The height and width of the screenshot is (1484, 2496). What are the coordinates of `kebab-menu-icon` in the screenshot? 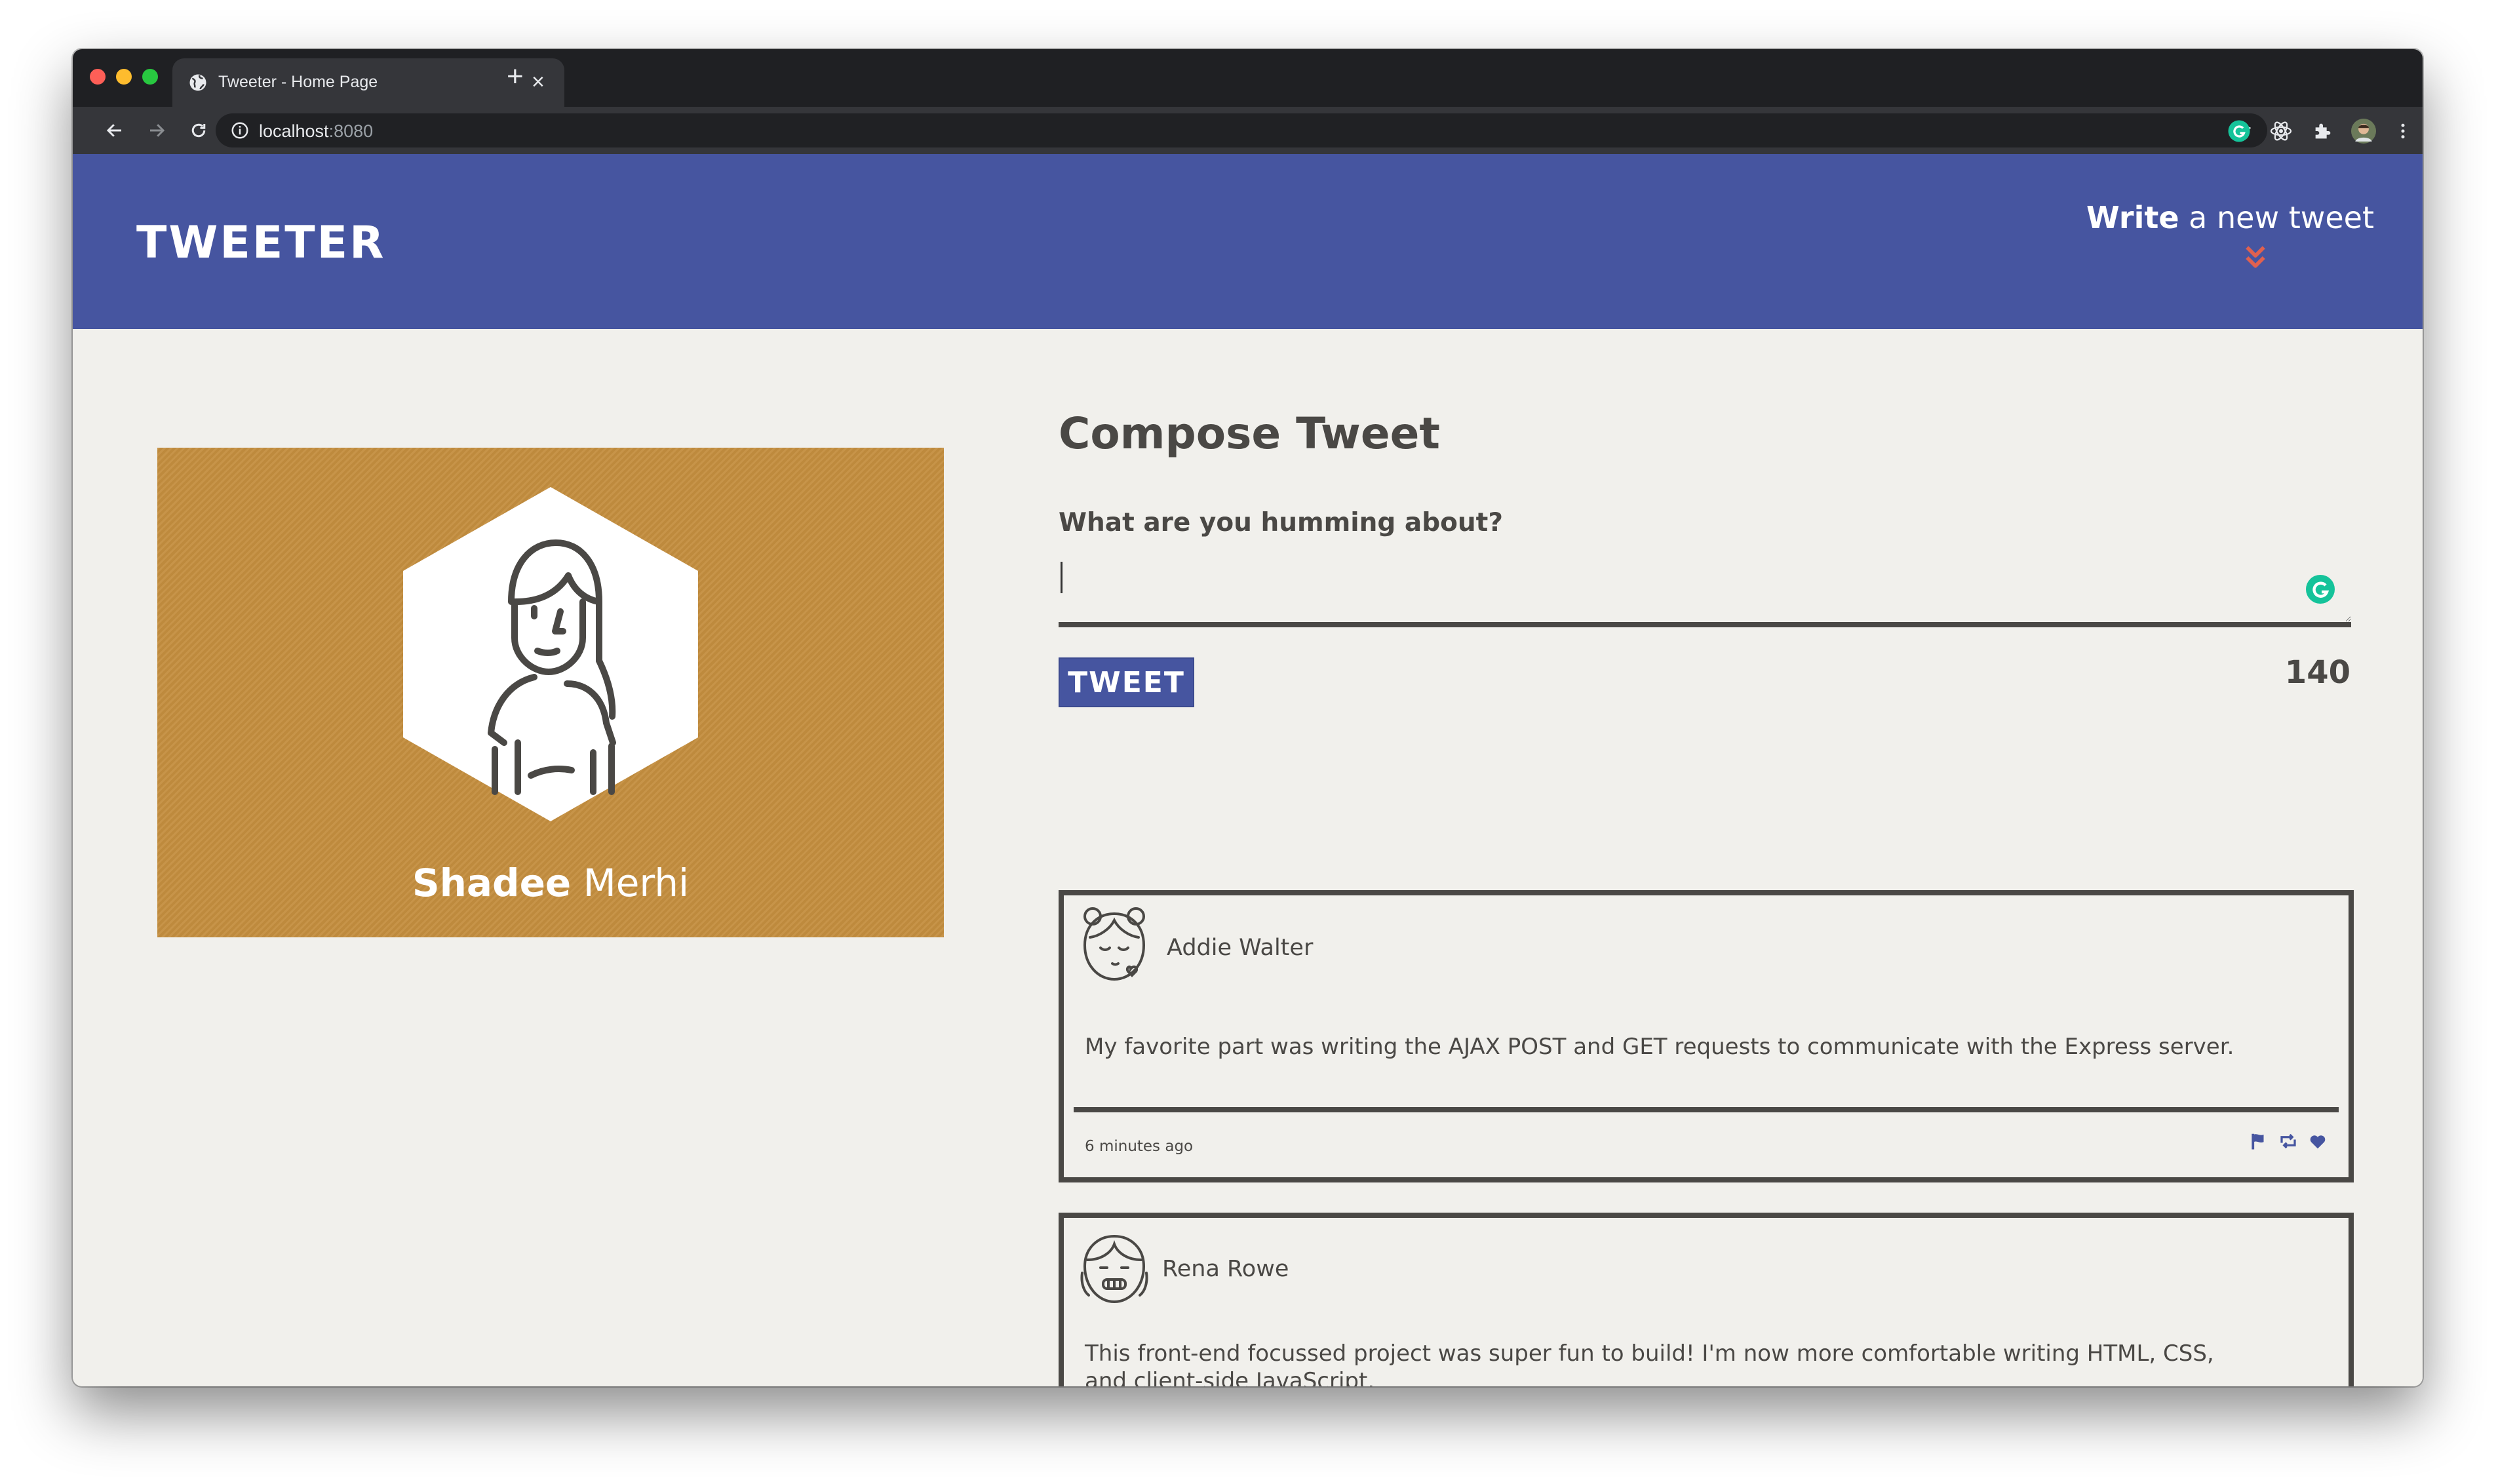 It's located at (2403, 131).